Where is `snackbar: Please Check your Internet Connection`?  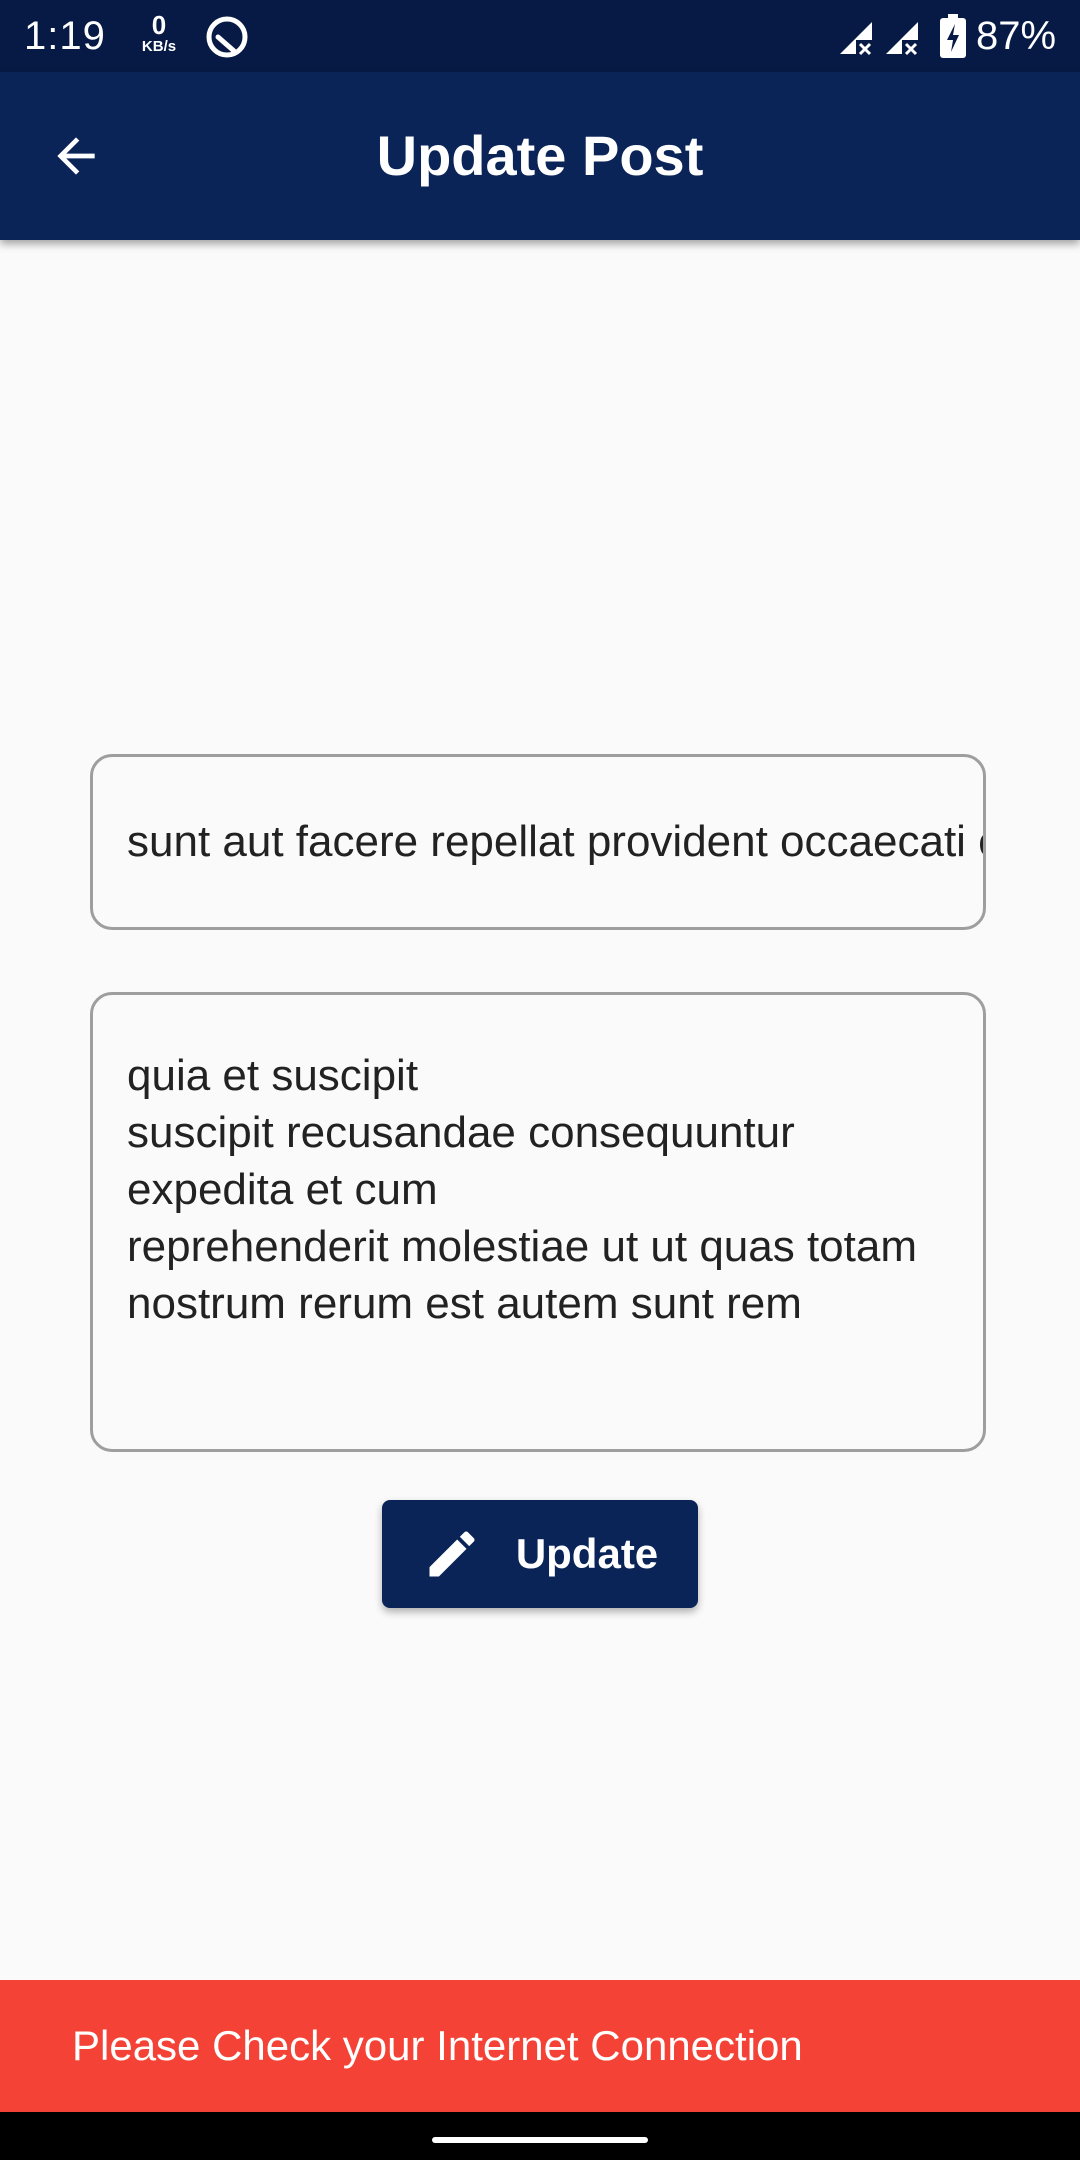 snackbar: Please Check your Internet Connection is located at coordinates (540, 2046).